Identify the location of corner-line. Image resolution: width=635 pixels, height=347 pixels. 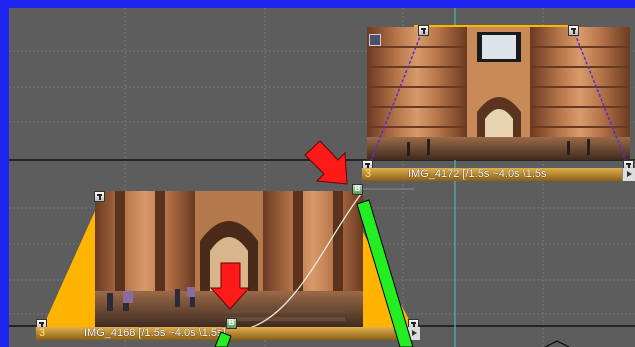
(557, 343).